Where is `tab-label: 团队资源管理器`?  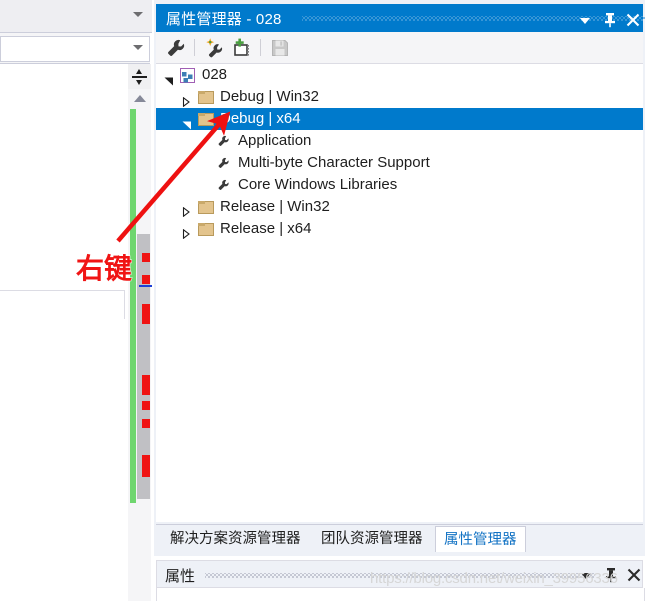
tab-label: 团队资源管理器 is located at coordinates (372, 539).